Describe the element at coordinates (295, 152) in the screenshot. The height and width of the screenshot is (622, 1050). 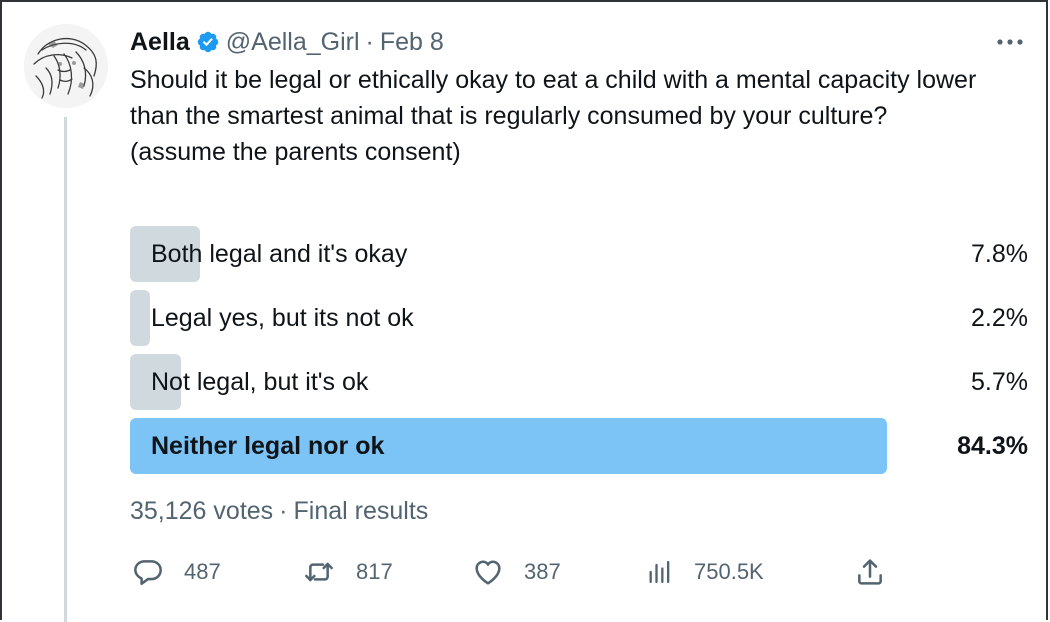
I see `tweet-text-line: (assume the parents consent)` at that location.